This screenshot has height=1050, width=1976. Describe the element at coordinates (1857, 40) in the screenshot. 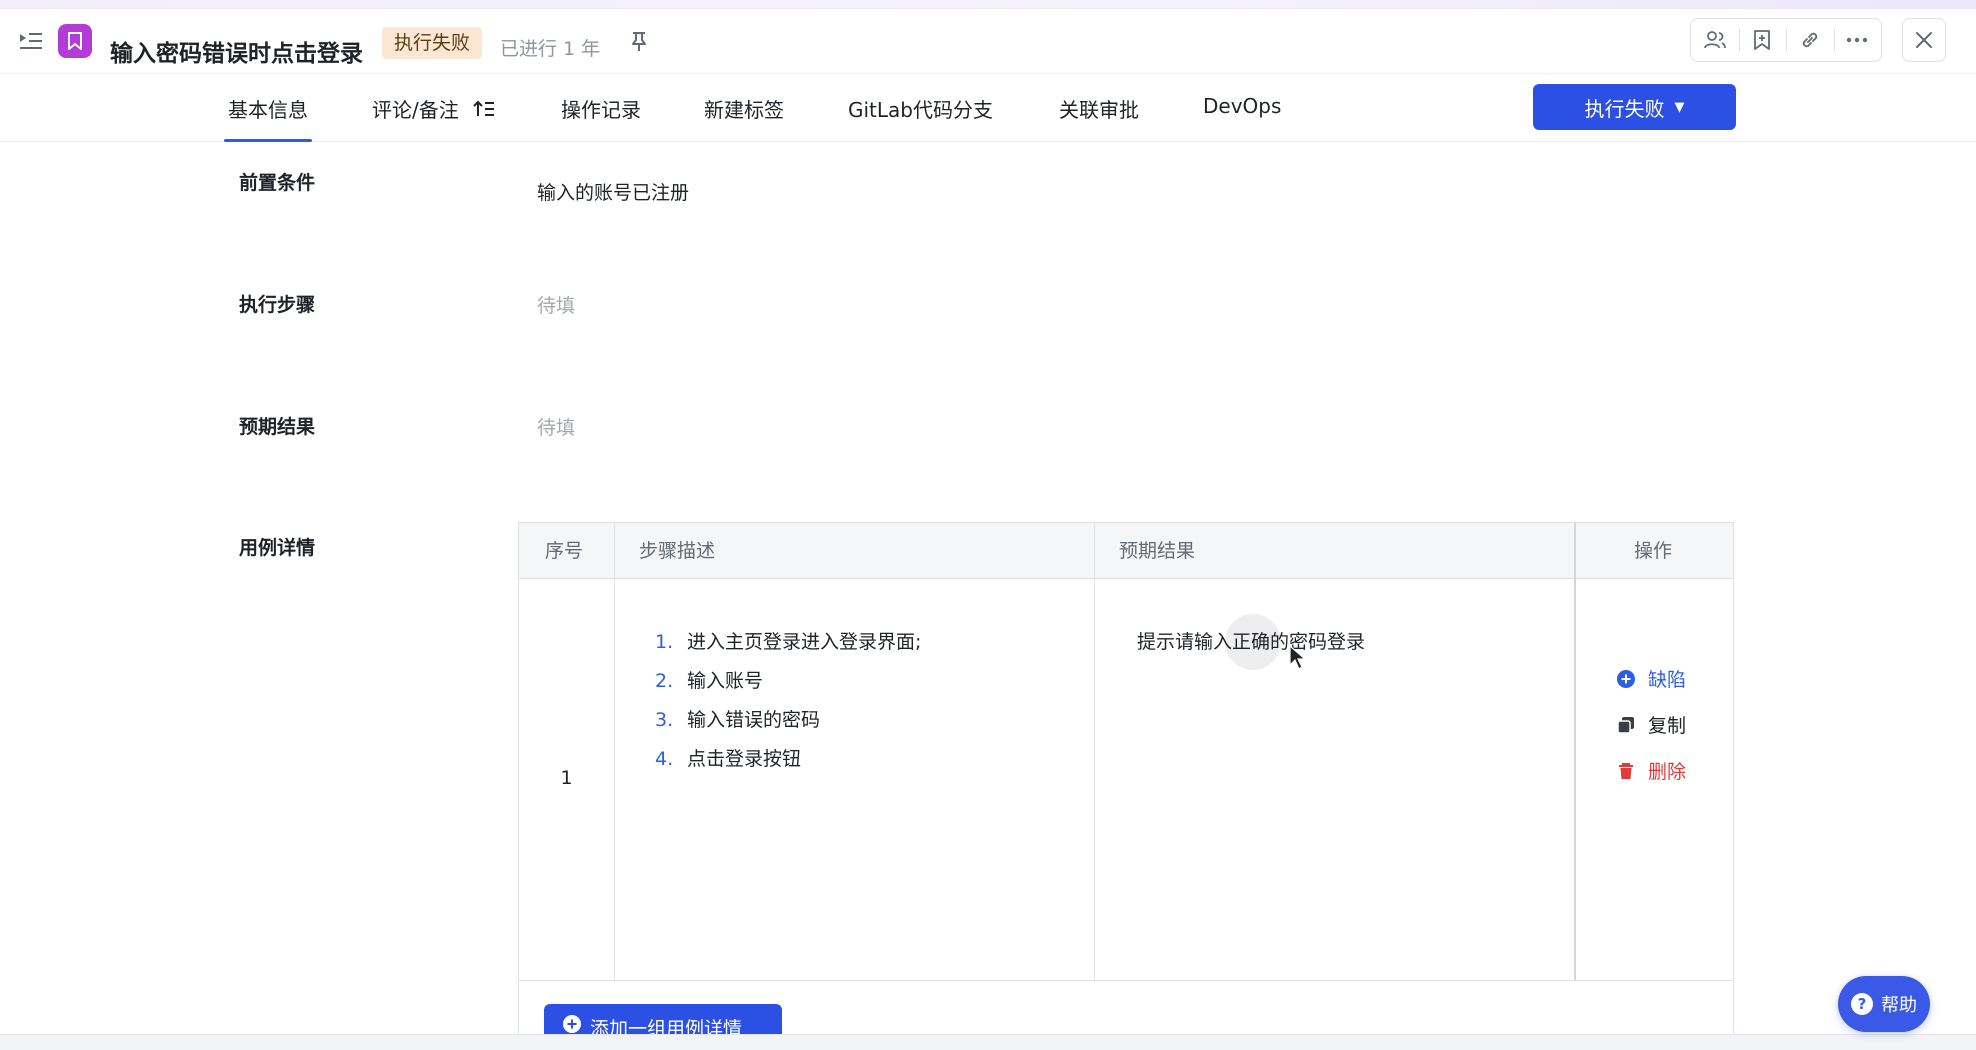

I see `more-icon` at that location.